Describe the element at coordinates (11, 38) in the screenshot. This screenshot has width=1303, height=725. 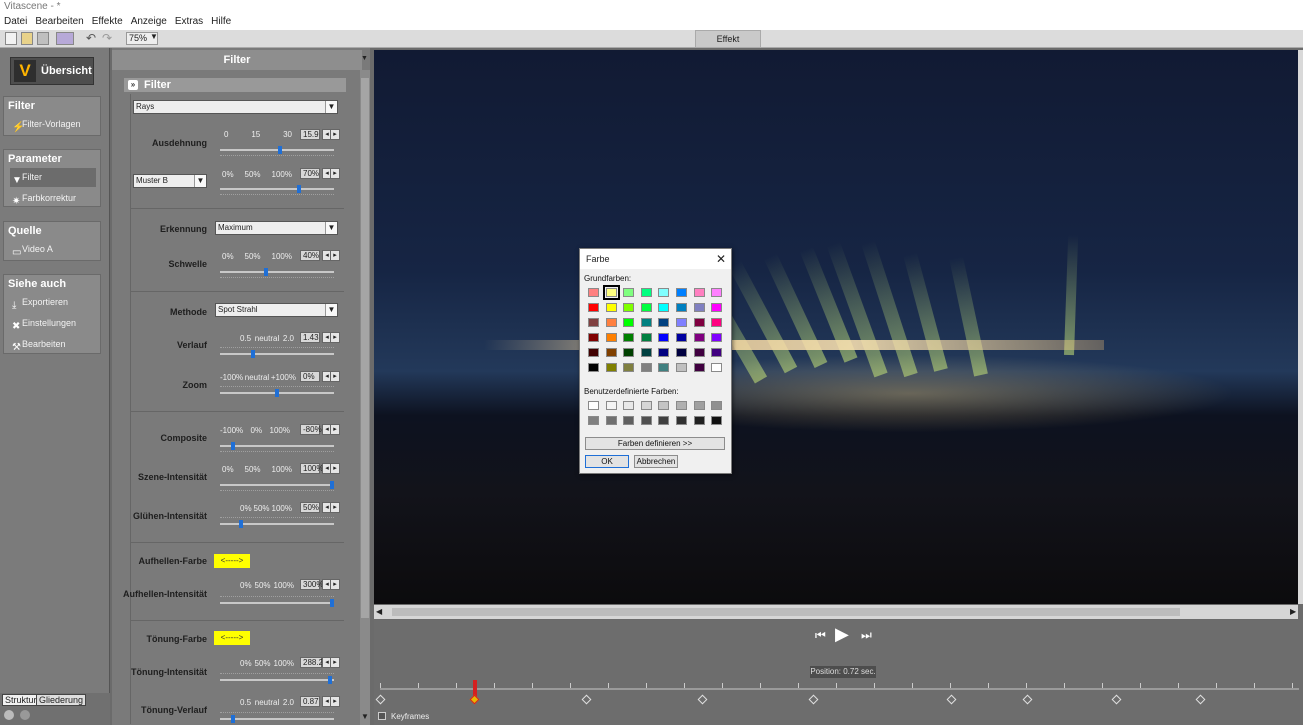
I see `new-file-icon` at that location.